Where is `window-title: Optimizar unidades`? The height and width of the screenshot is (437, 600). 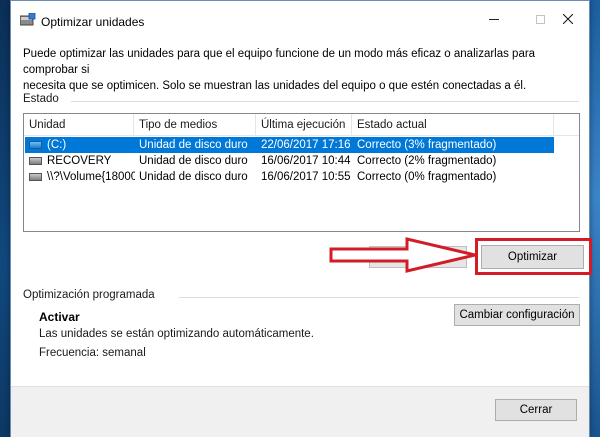
window-title: Optimizar unidades is located at coordinates (93, 22).